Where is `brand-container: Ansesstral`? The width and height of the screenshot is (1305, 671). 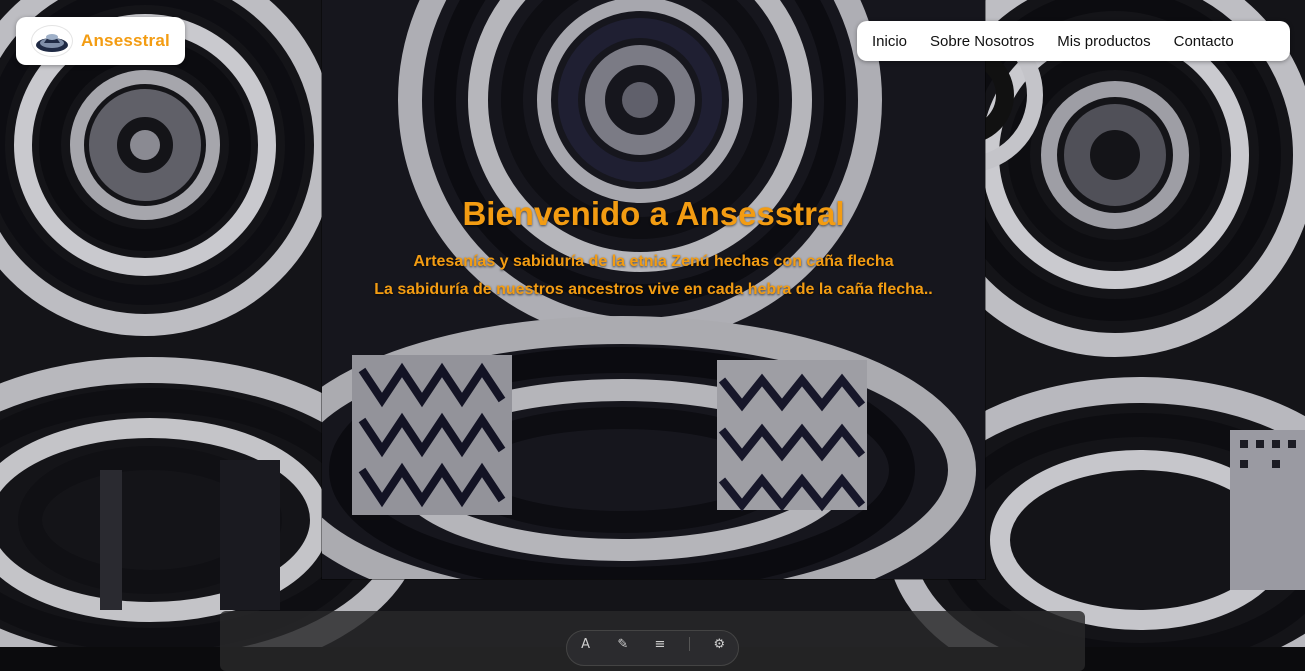 brand-container: Ansesstral is located at coordinates (100, 41).